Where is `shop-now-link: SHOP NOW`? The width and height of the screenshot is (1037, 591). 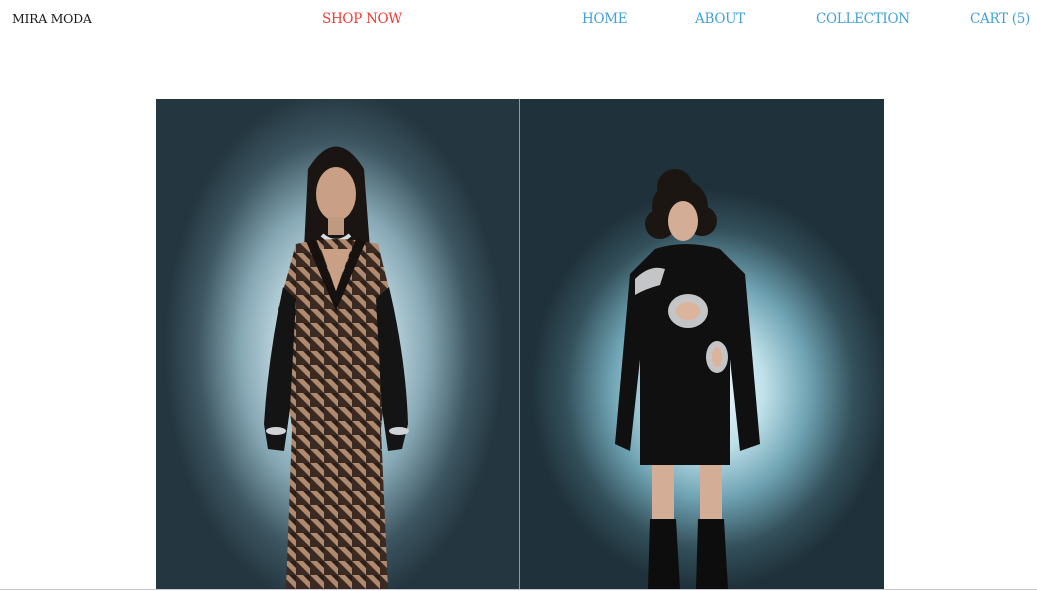
shop-now-link: SHOP NOW is located at coordinates (362, 19).